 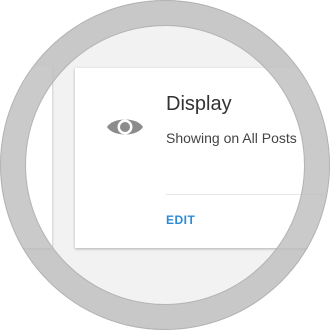 I want to click on card-divider, so click(x=248, y=194).